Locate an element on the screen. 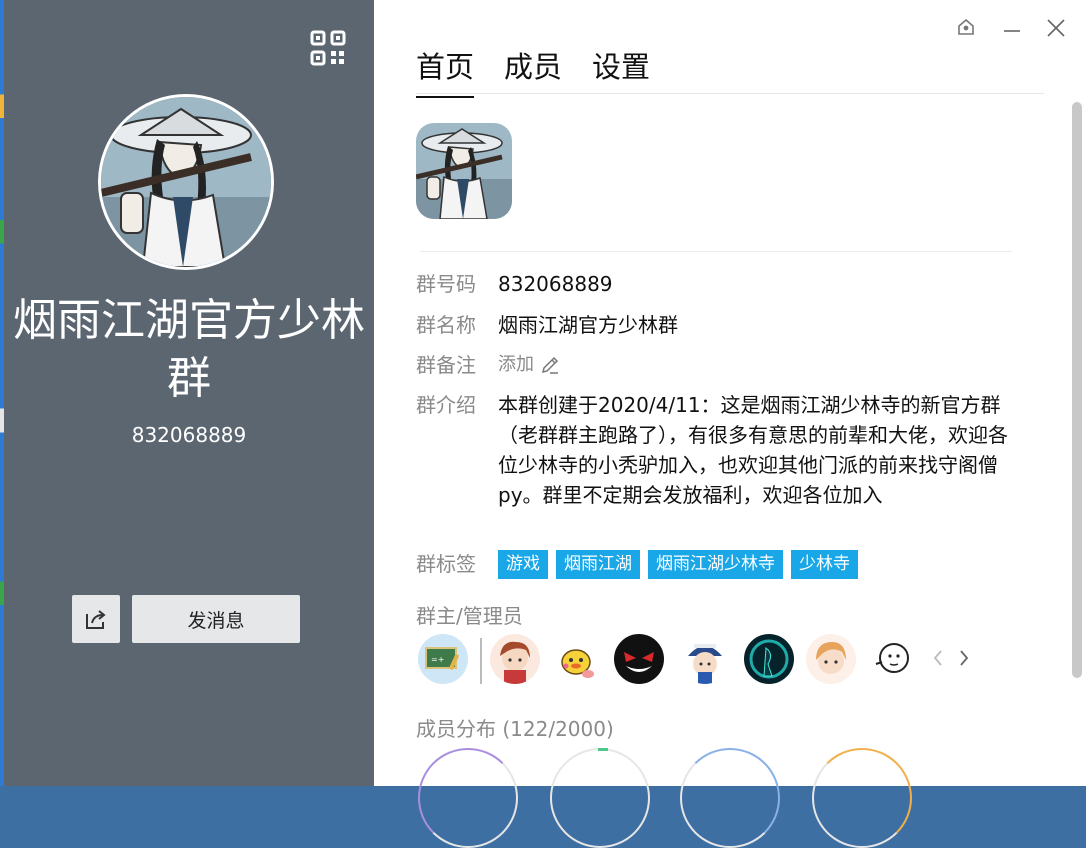  tab-members: 成员 is located at coordinates (533, 71).